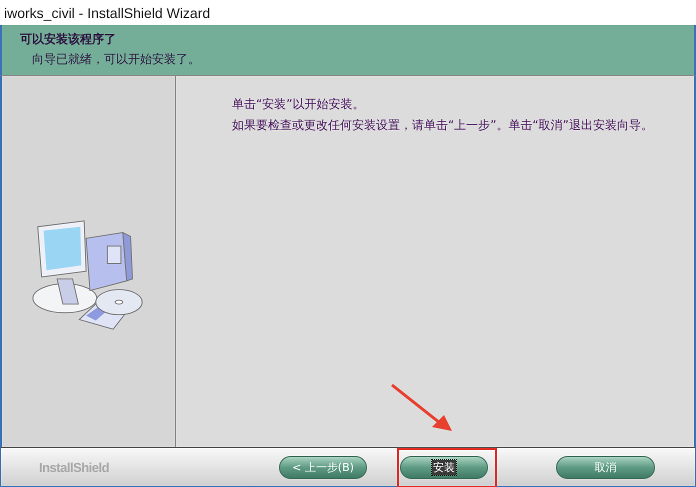 The height and width of the screenshot is (487, 696). I want to click on wizard-button: 安装, so click(444, 467).